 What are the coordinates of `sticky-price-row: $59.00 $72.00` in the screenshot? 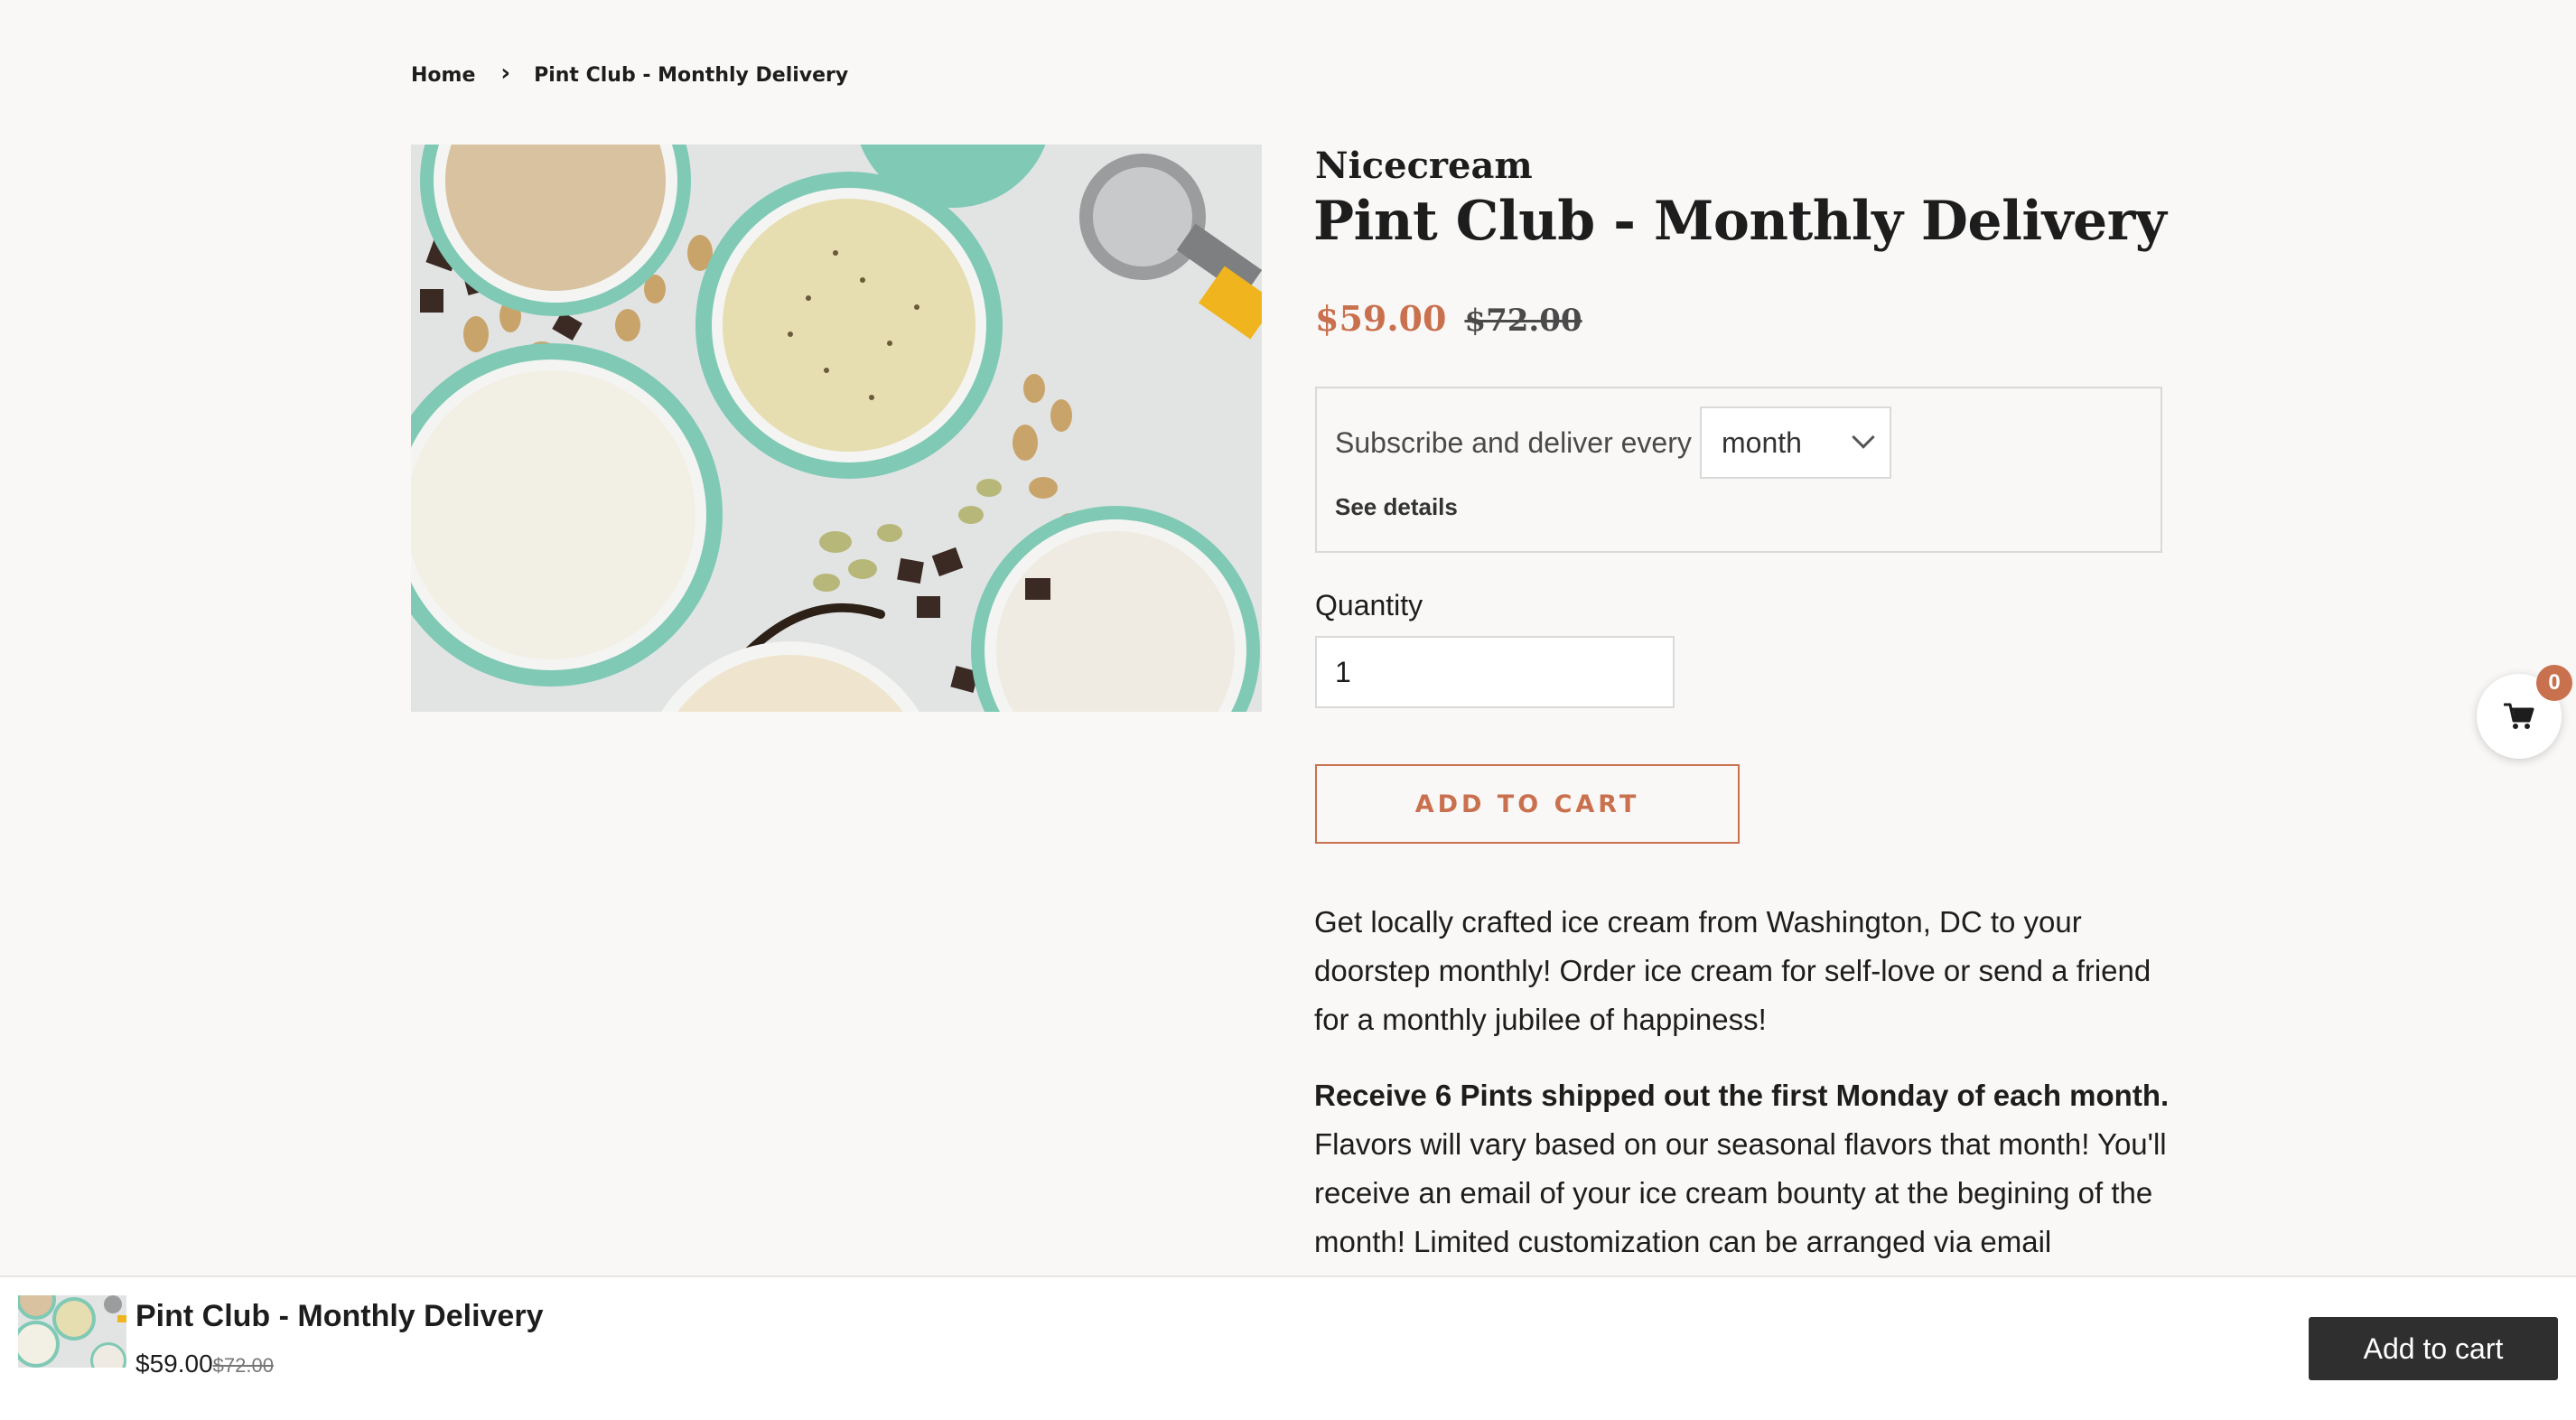 It's located at (204, 1364).